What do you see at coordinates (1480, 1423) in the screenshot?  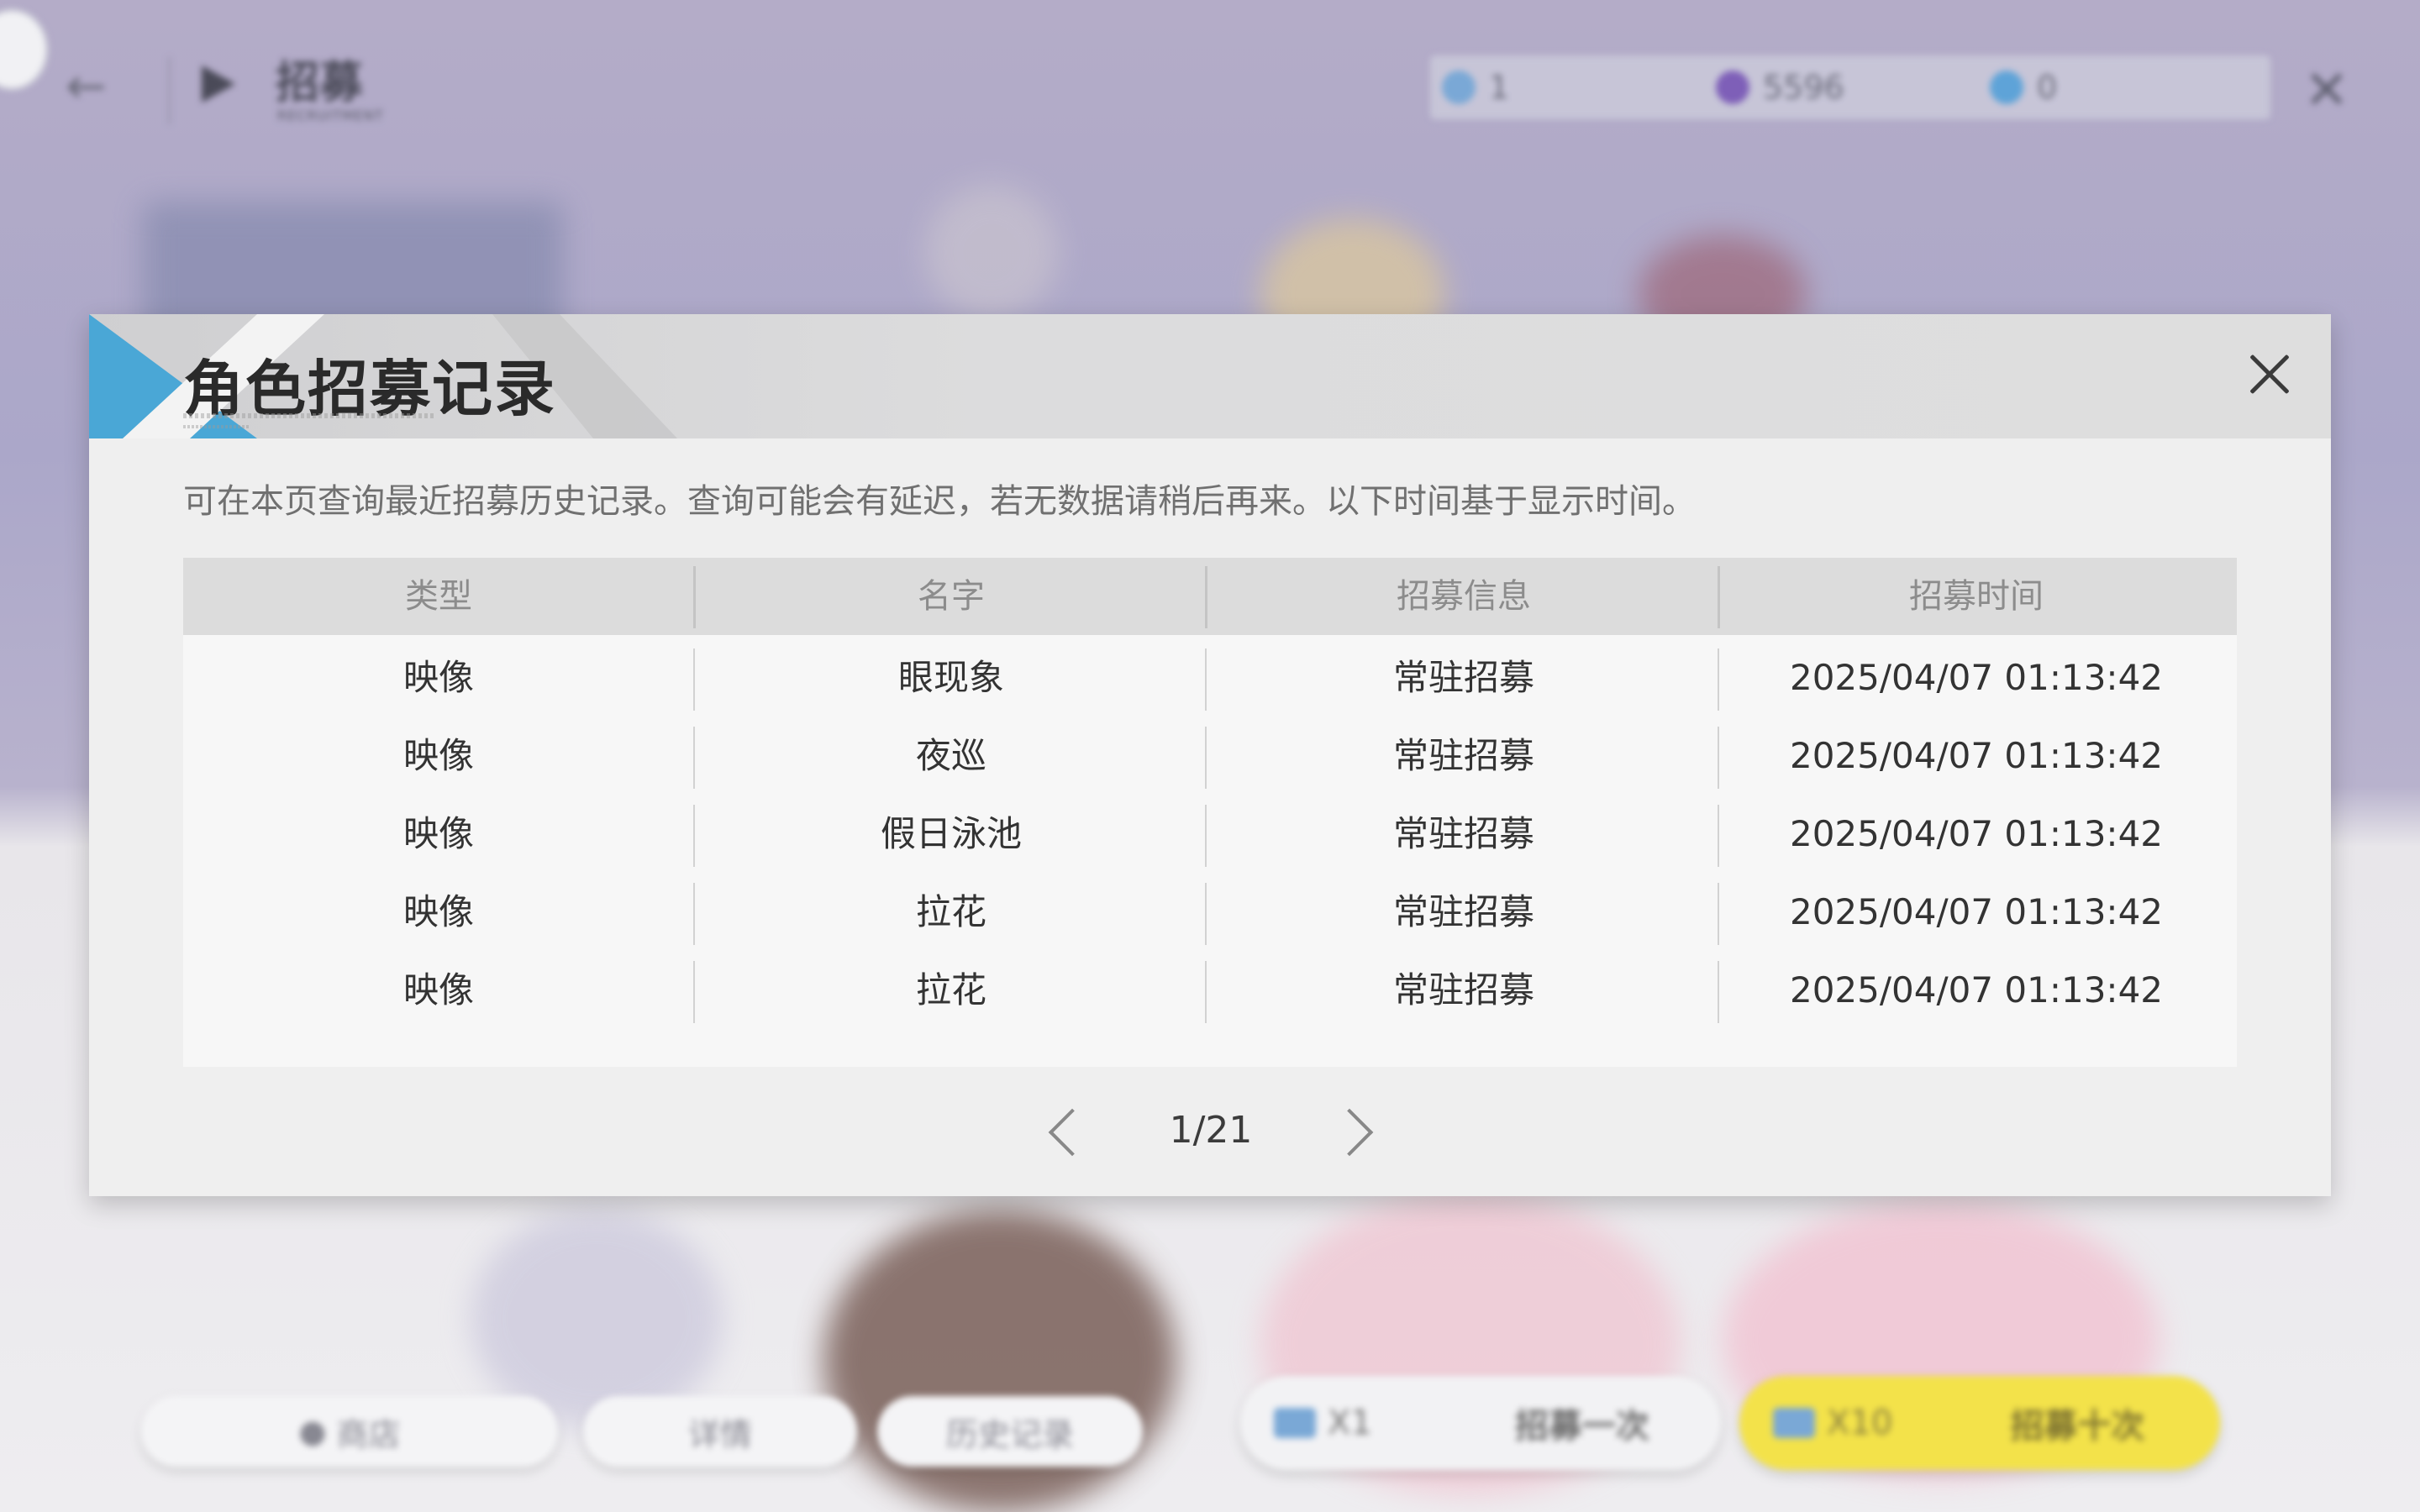 I see `recruit-once-button: X1 招募一次` at bounding box center [1480, 1423].